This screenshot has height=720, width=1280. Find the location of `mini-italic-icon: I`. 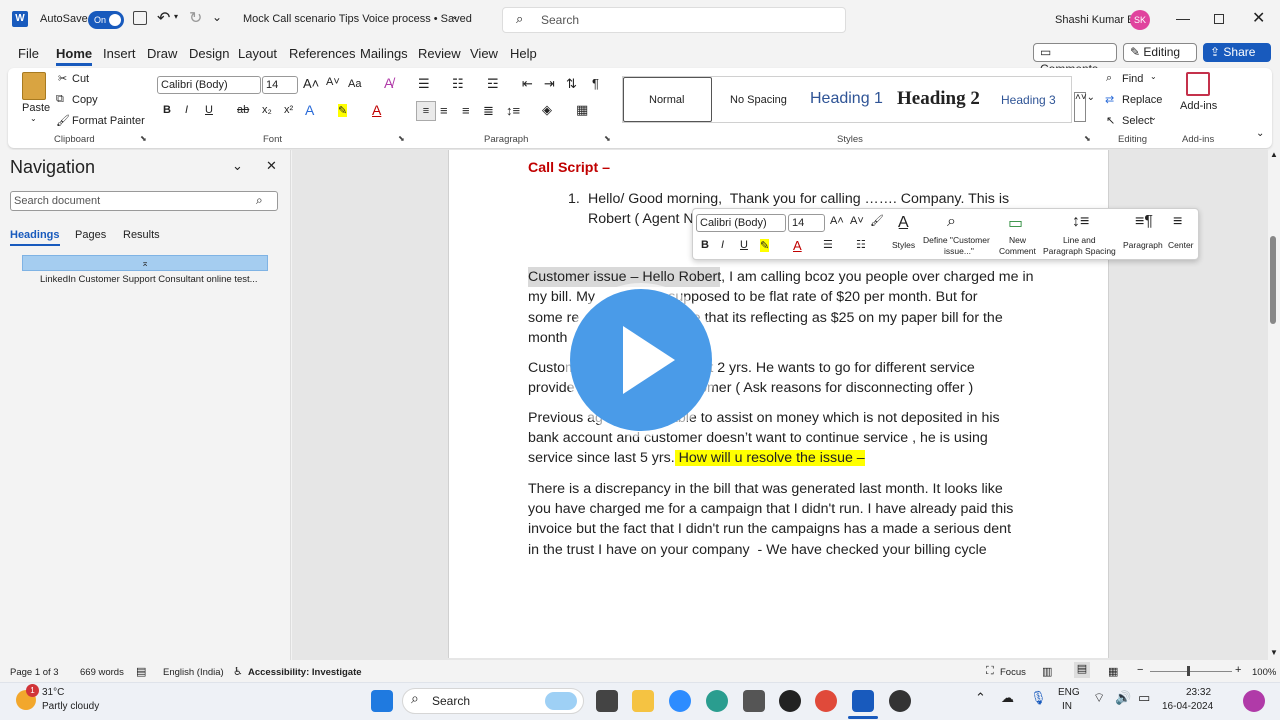

mini-italic-icon: I is located at coordinates (722, 245).